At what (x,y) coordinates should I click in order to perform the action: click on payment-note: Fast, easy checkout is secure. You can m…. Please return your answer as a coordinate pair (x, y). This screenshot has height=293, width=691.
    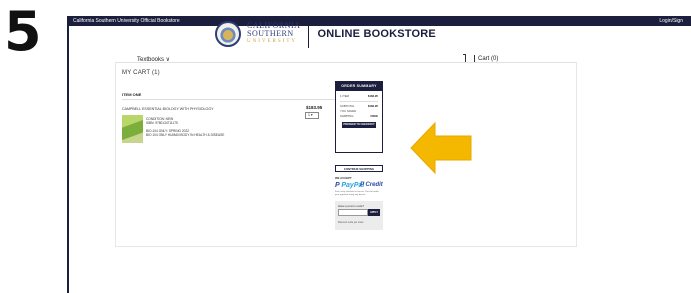
    Looking at the image, I should click on (357, 193).